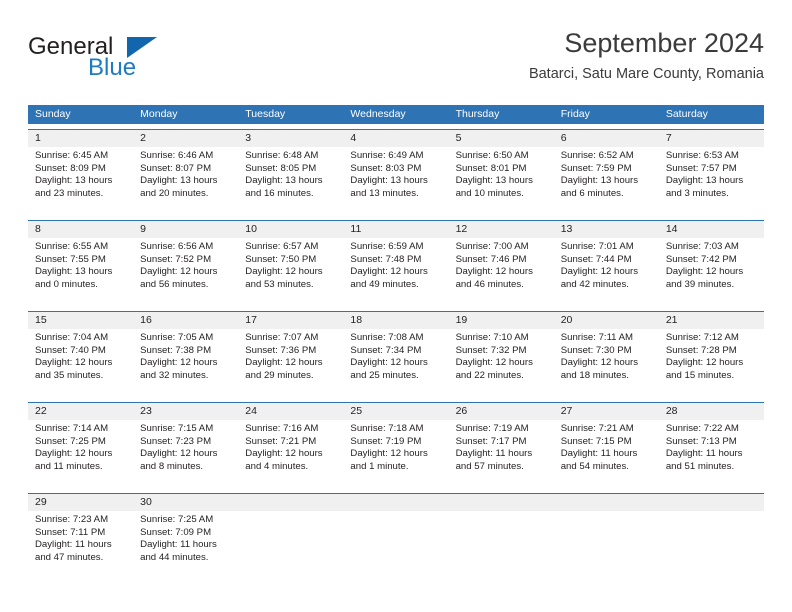 The image size is (792, 612). I want to click on weekday-header-sunday: Sunday, so click(53, 114).